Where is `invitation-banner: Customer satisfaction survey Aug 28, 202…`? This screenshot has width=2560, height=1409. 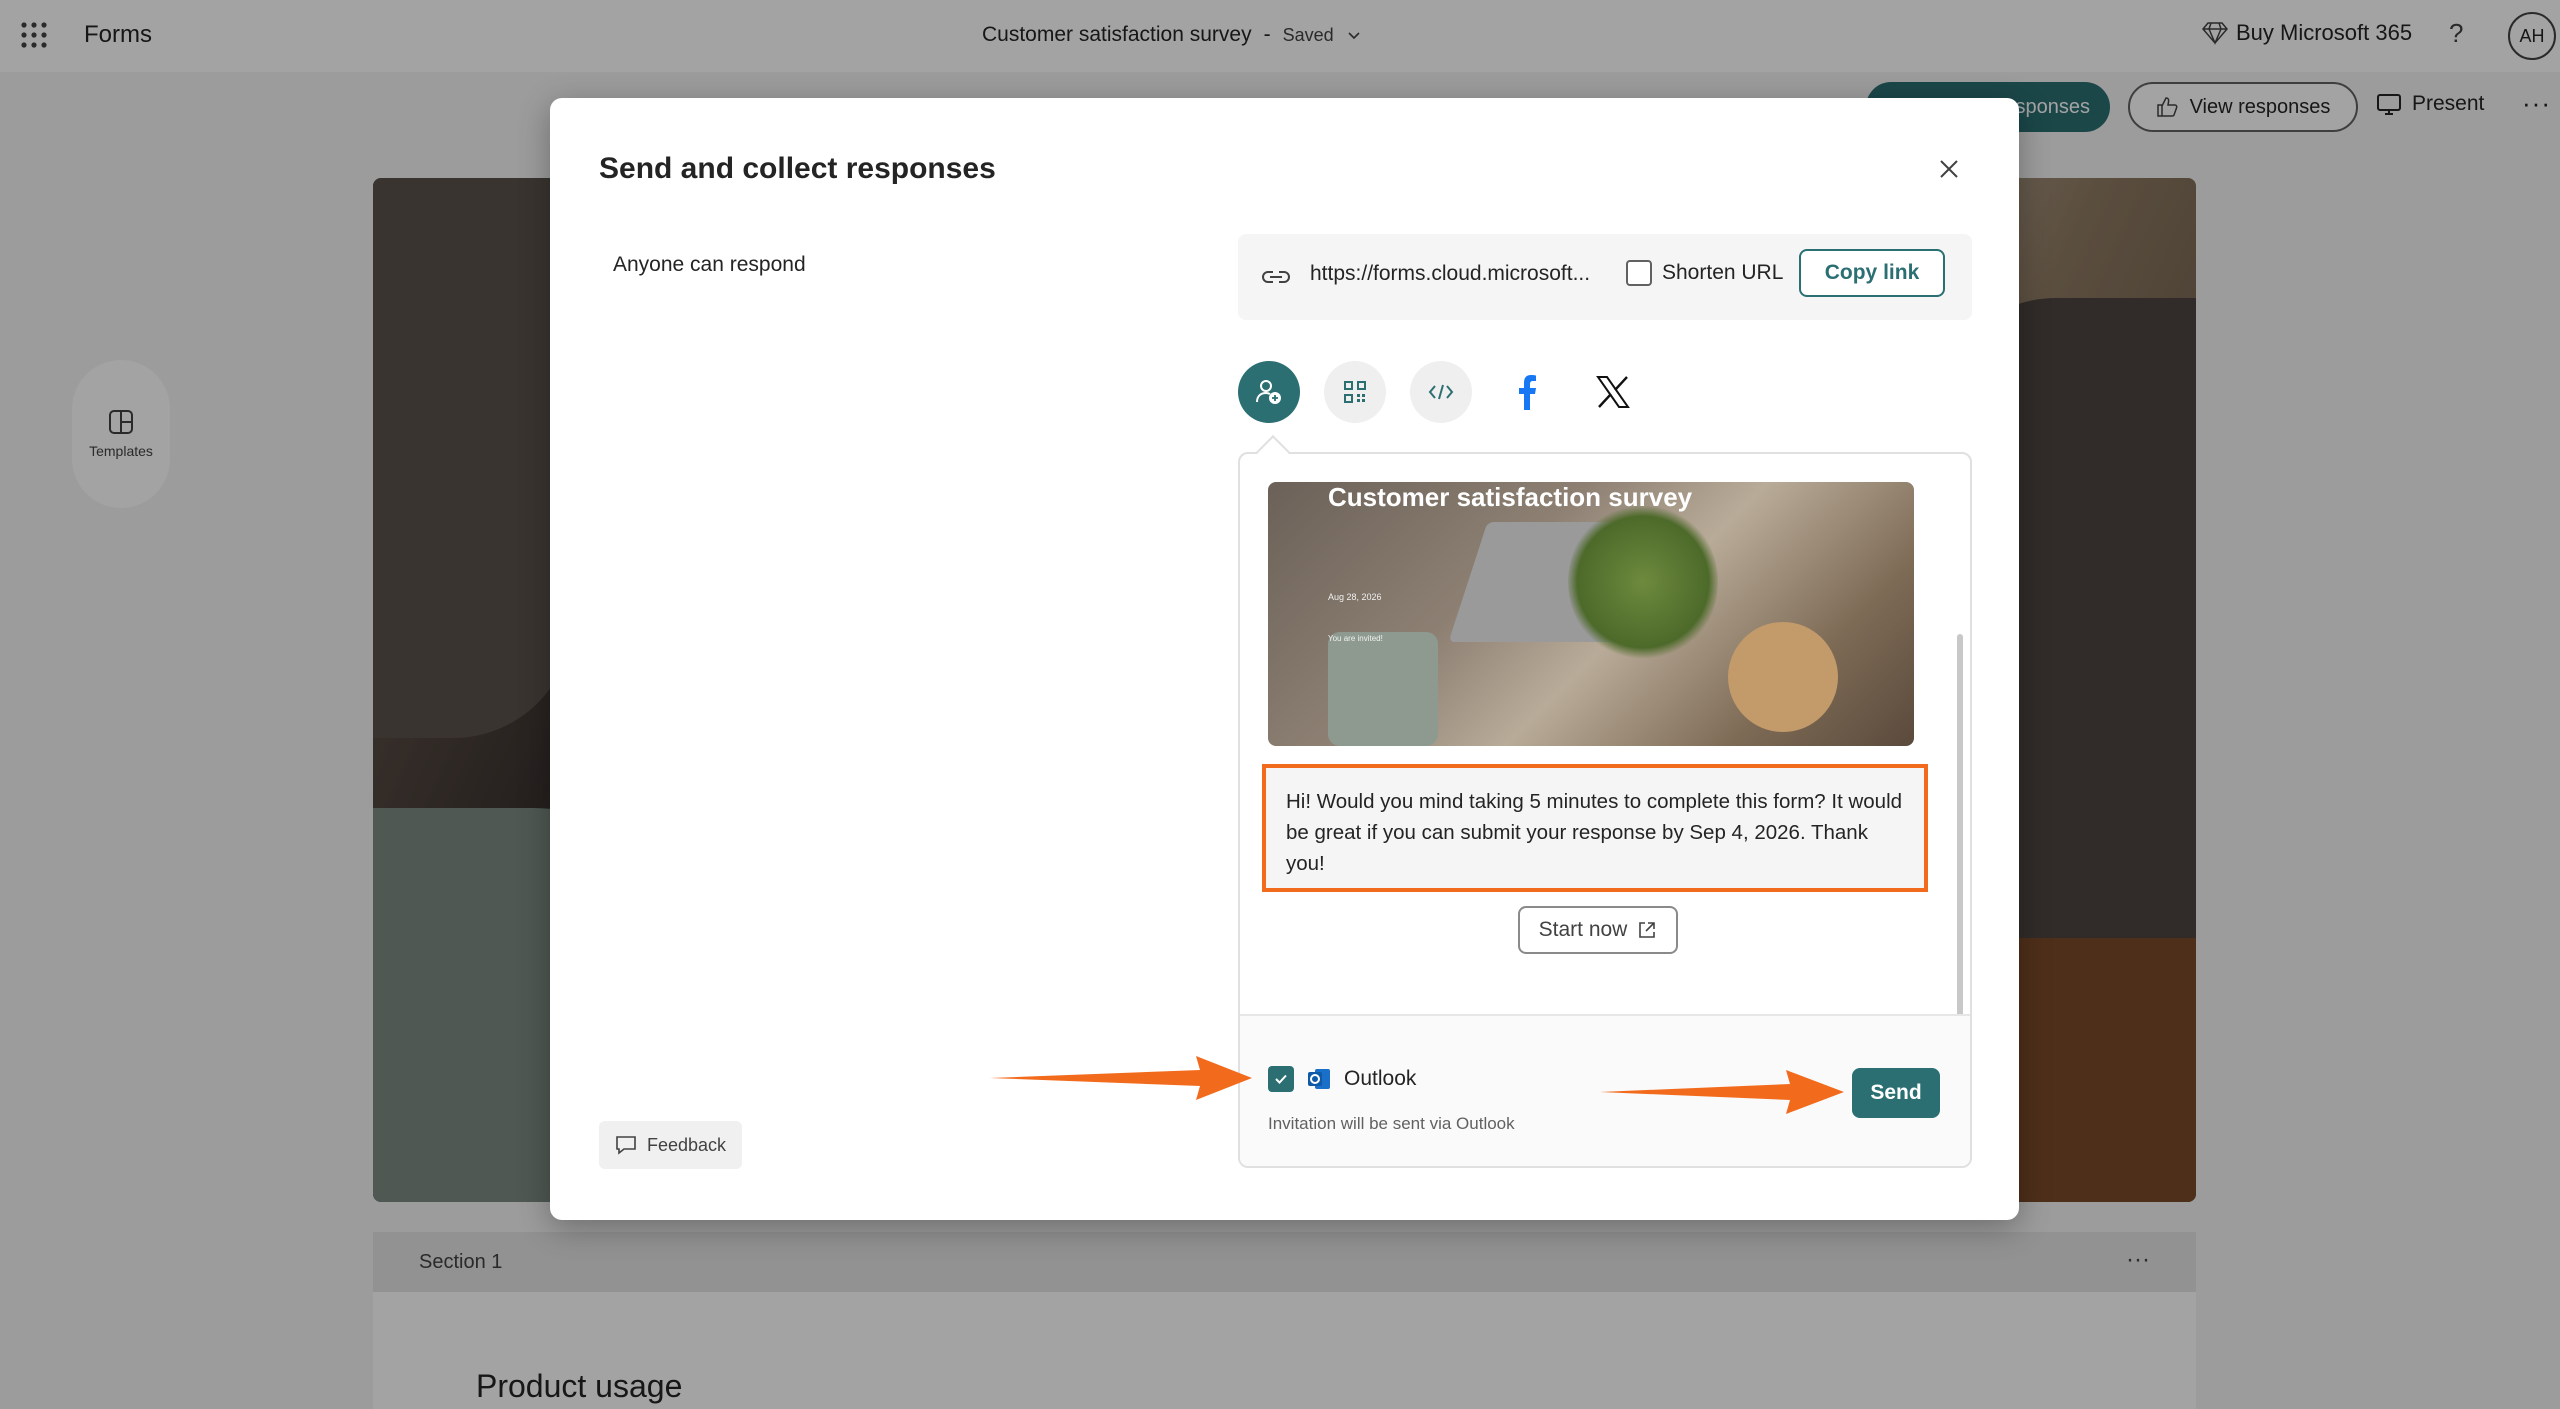 invitation-banner: Customer satisfaction survey Aug 28, 202… is located at coordinates (1591, 614).